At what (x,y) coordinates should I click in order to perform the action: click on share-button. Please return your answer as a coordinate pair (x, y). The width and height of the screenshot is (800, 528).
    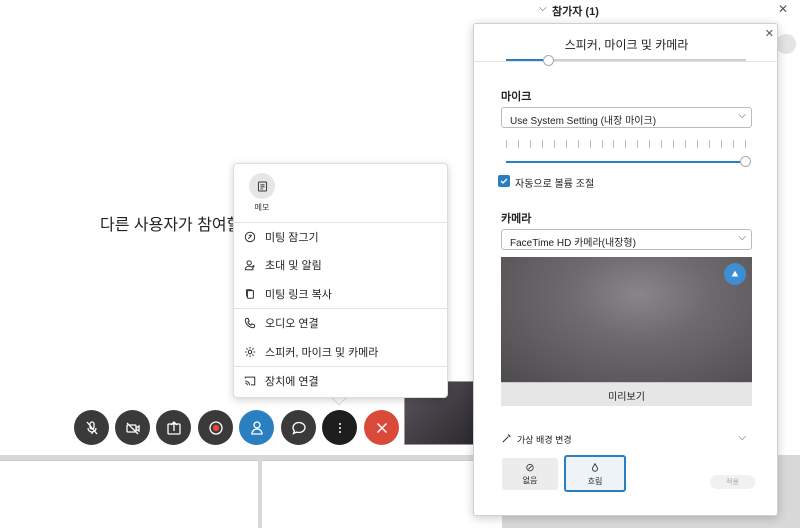
    Looking at the image, I should click on (173, 427).